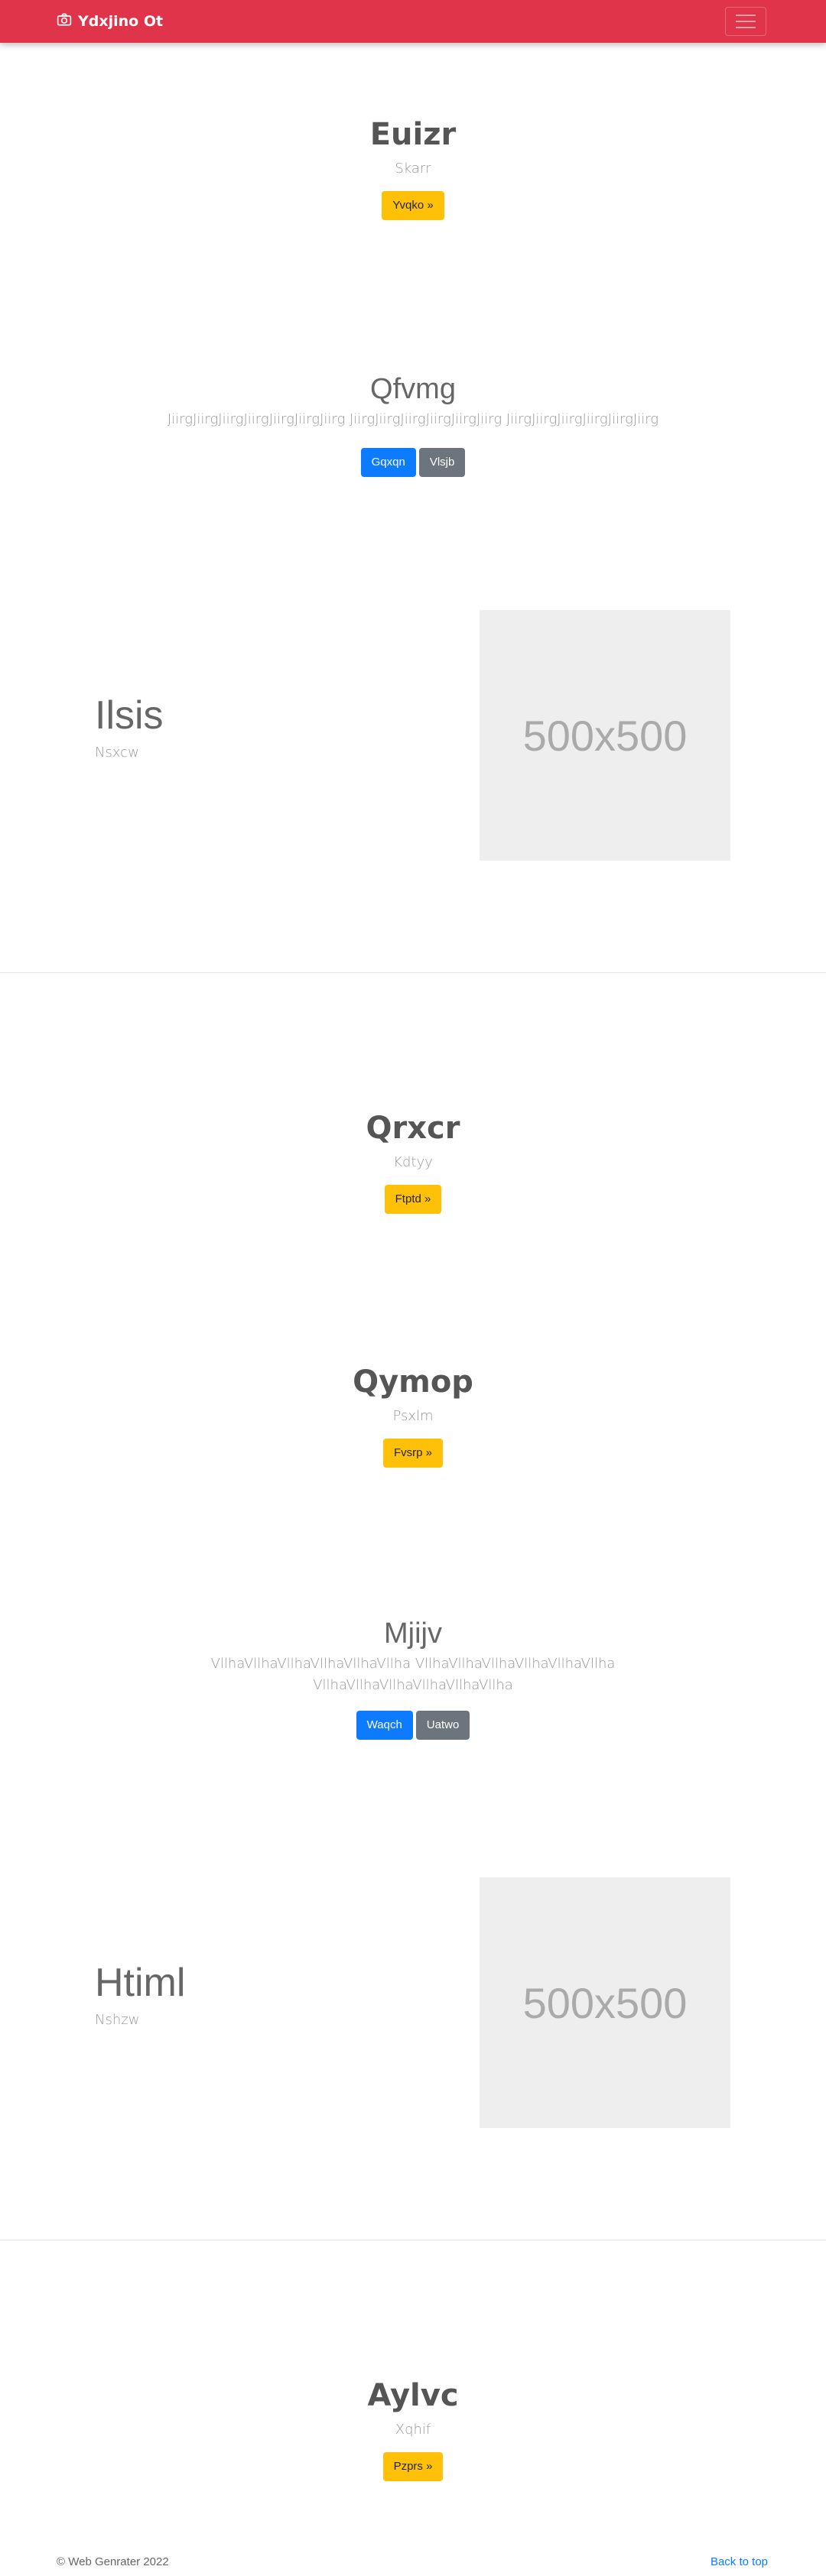 Image resolution: width=826 pixels, height=2576 pixels. What do you see at coordinates (413, 973) in the screenshot?
I see `section-divider` at bounding box center [413, 973].